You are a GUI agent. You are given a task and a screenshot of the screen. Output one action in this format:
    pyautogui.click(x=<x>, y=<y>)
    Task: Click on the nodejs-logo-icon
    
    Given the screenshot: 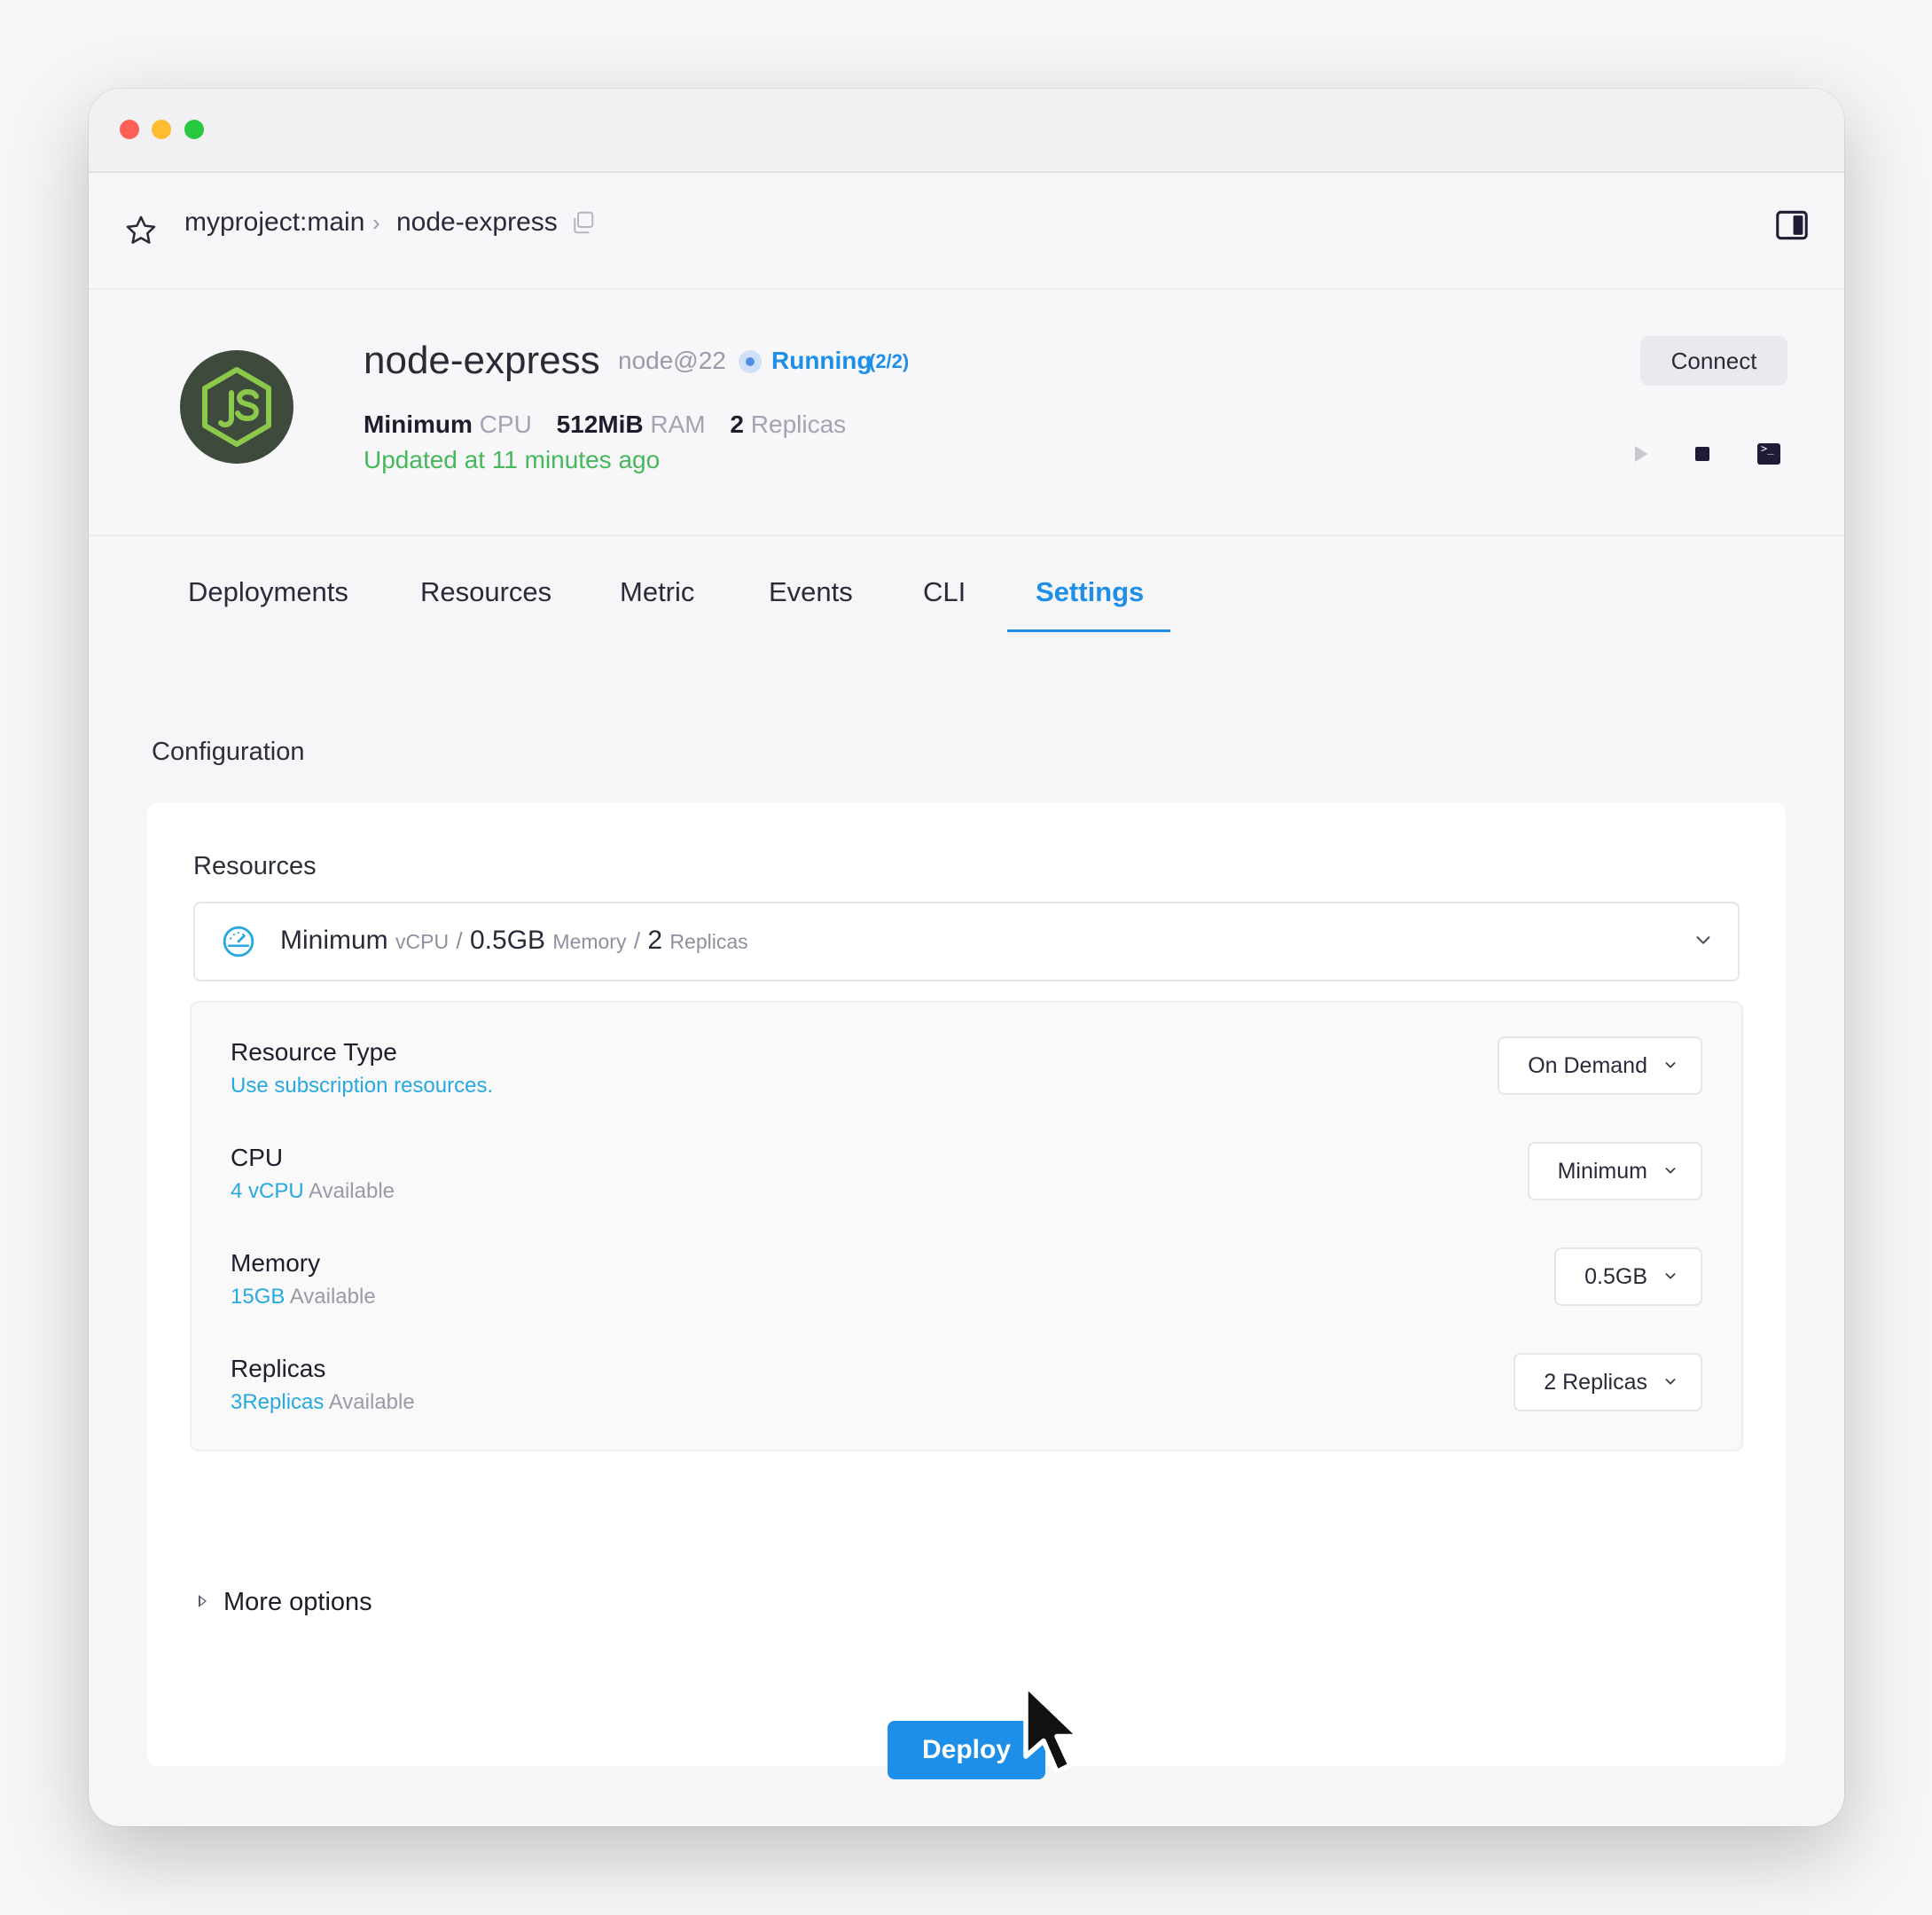 What is the action you would take?
    pyautogui.click(x=236, y=407)
    